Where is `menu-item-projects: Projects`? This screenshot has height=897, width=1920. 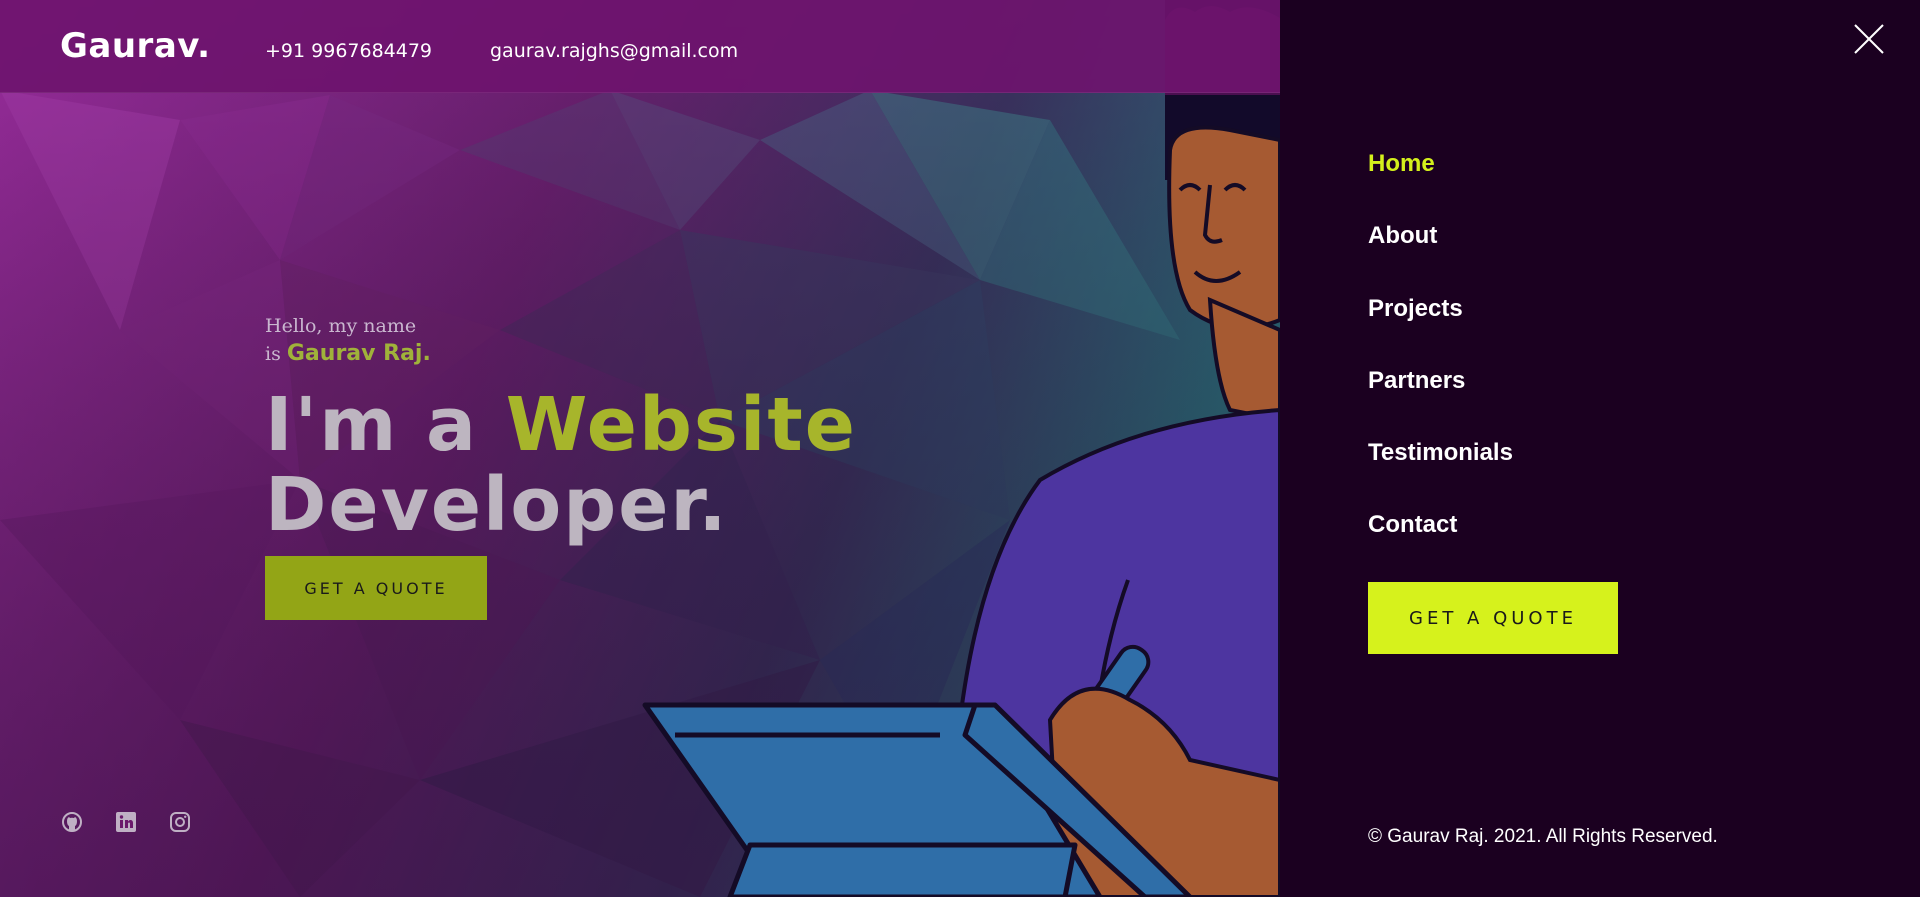
menu-item-projects: Projects is located at coordinates (1415, 309).